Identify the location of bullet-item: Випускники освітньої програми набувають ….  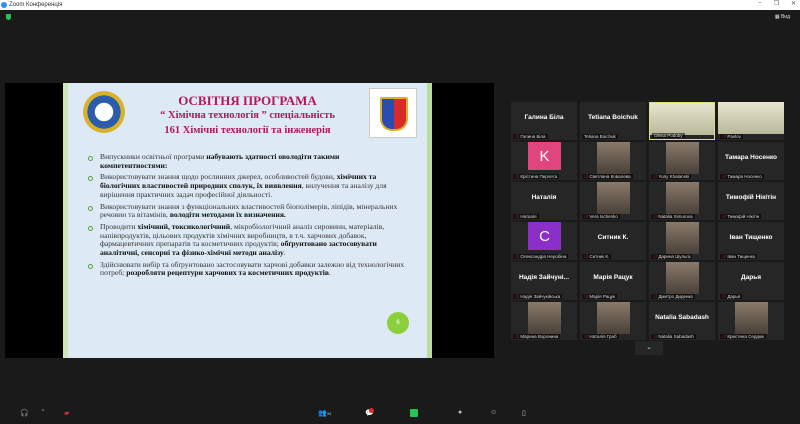
(246, 161).